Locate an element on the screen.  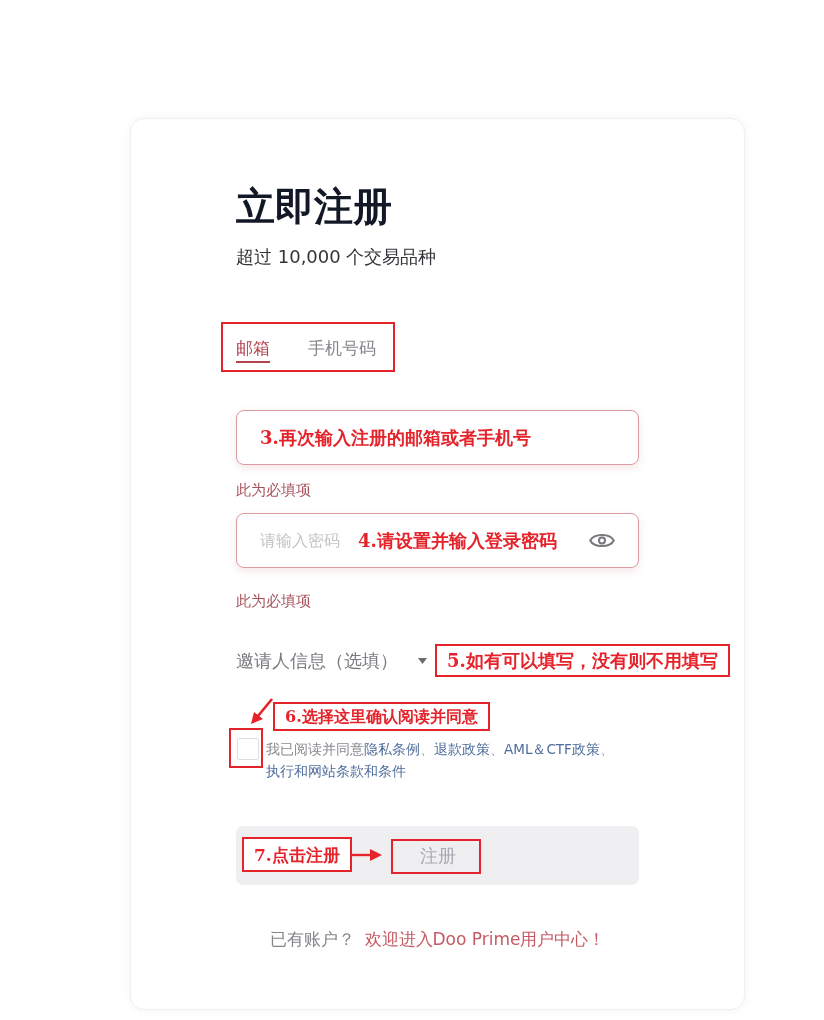
input-field: 3.再次输入注册的邮箱或者手机号 is located at coordinates (437, 437).